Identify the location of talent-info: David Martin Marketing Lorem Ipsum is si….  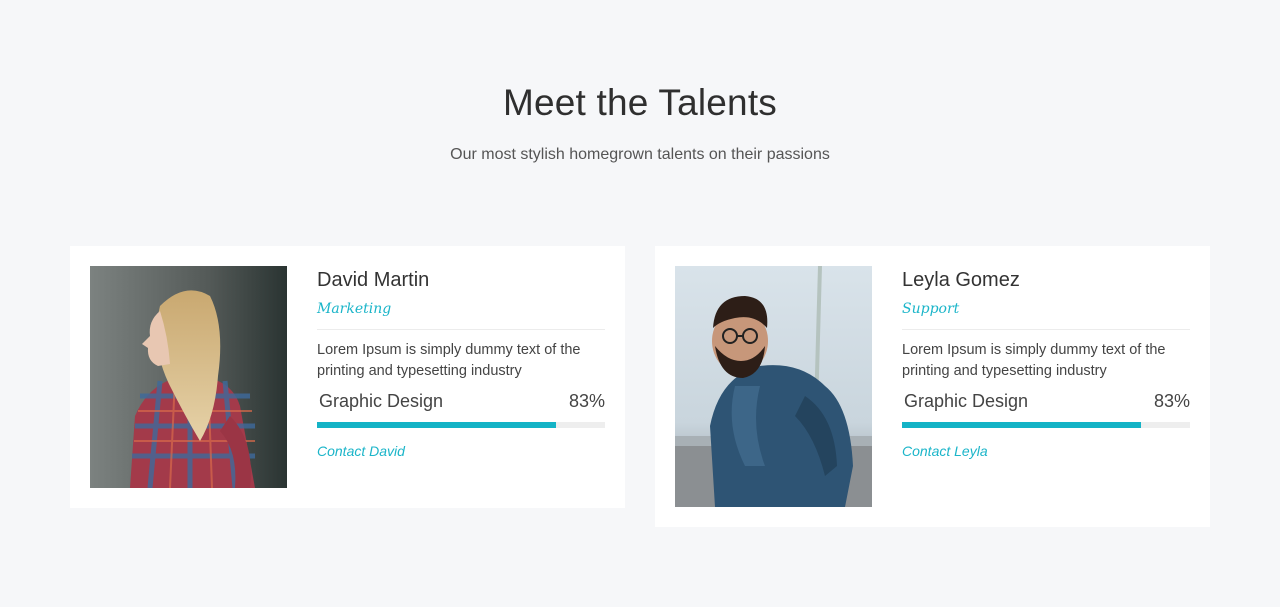
(461, 363).